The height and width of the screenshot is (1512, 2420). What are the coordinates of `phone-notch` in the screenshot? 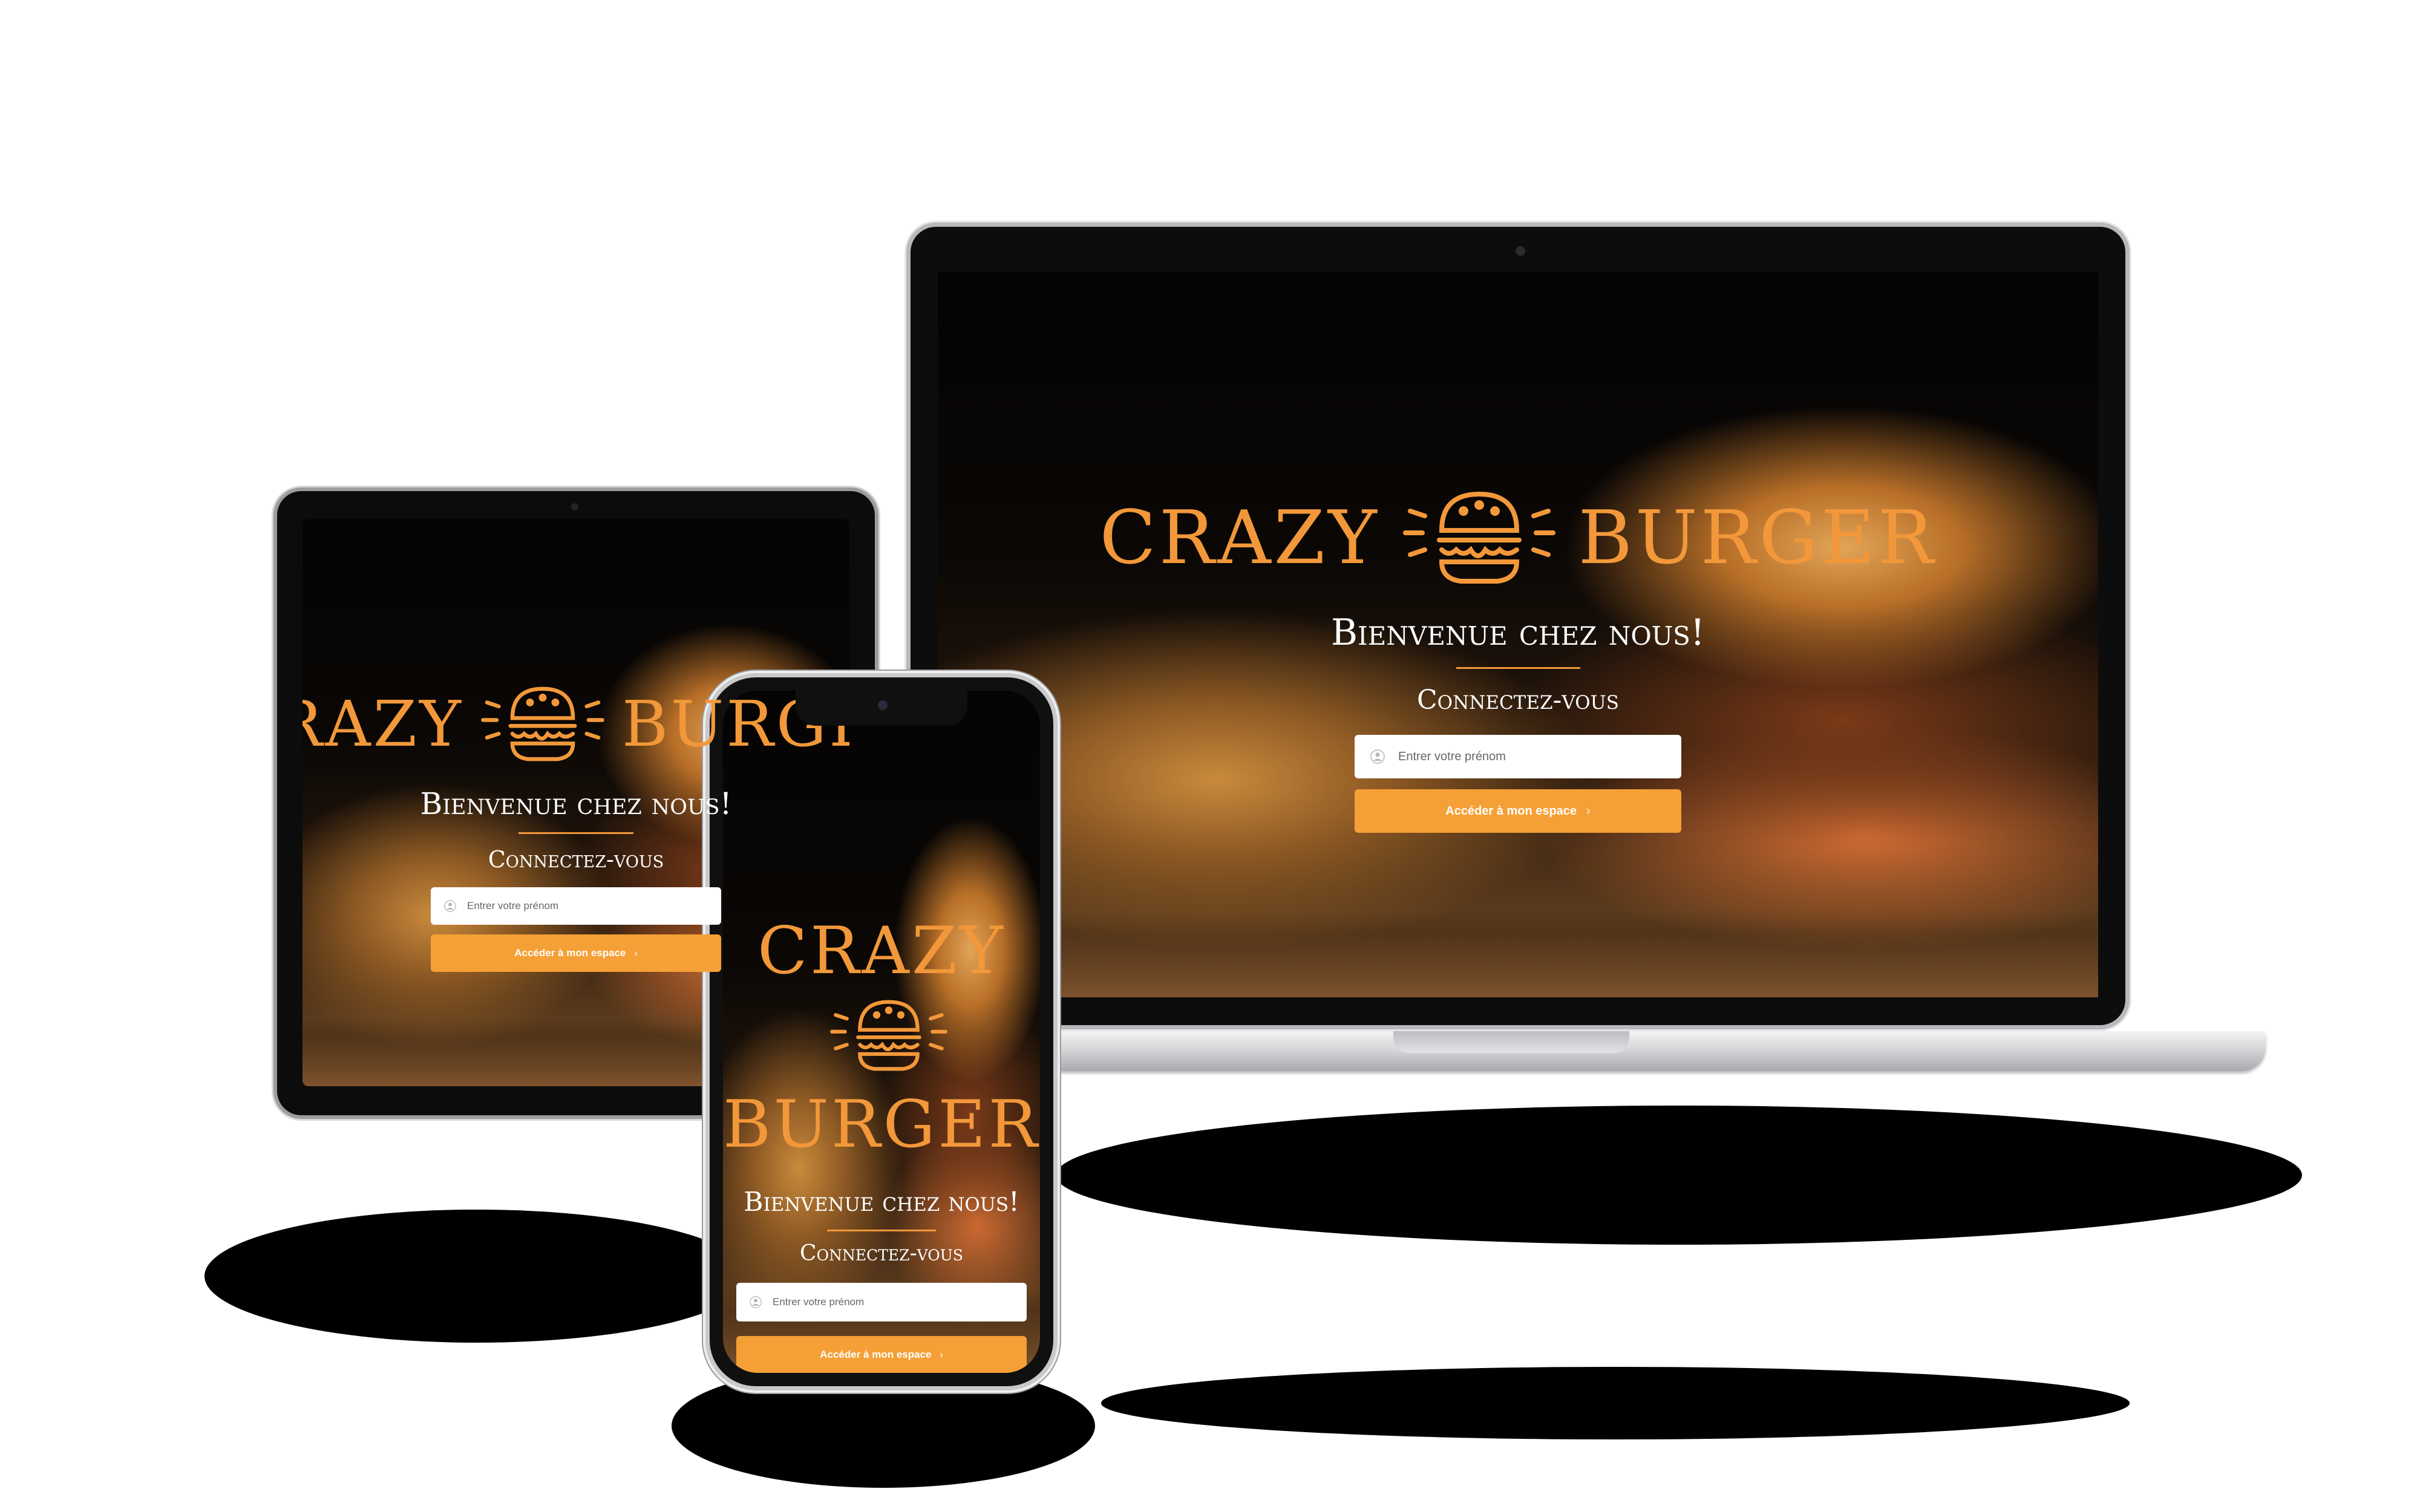 It's located at (881, 709).